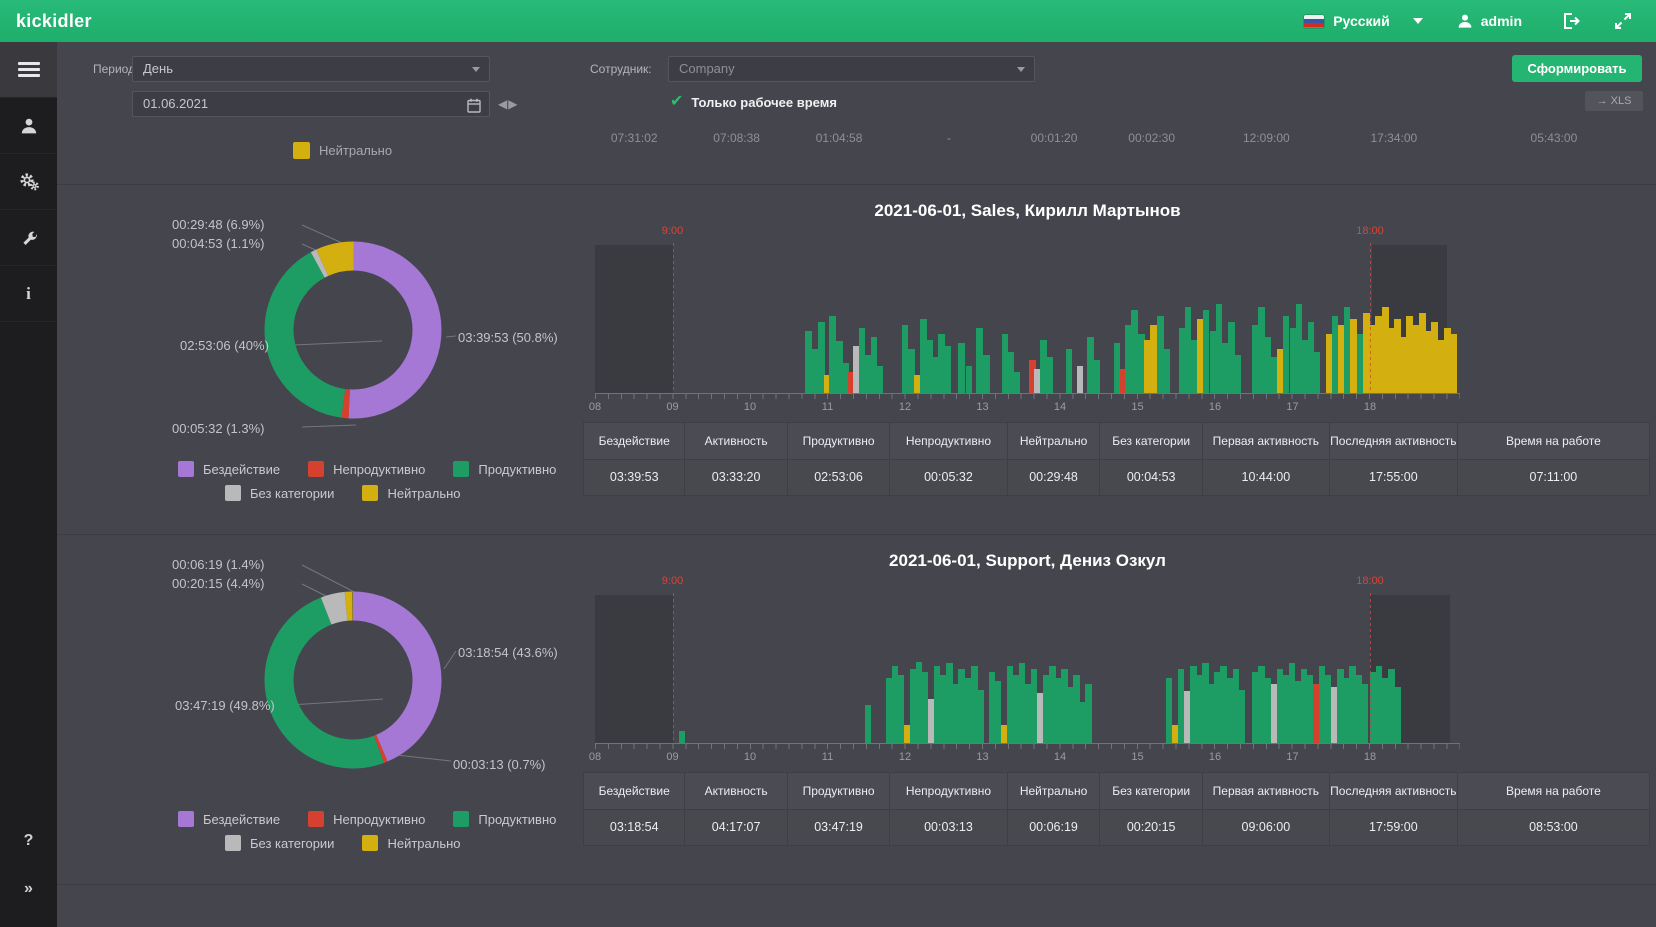 This screenshot has height=927, width=1656. Describe the element at coordinates (28, 841) in the screenshot. I see `help-button: ?` at that location.